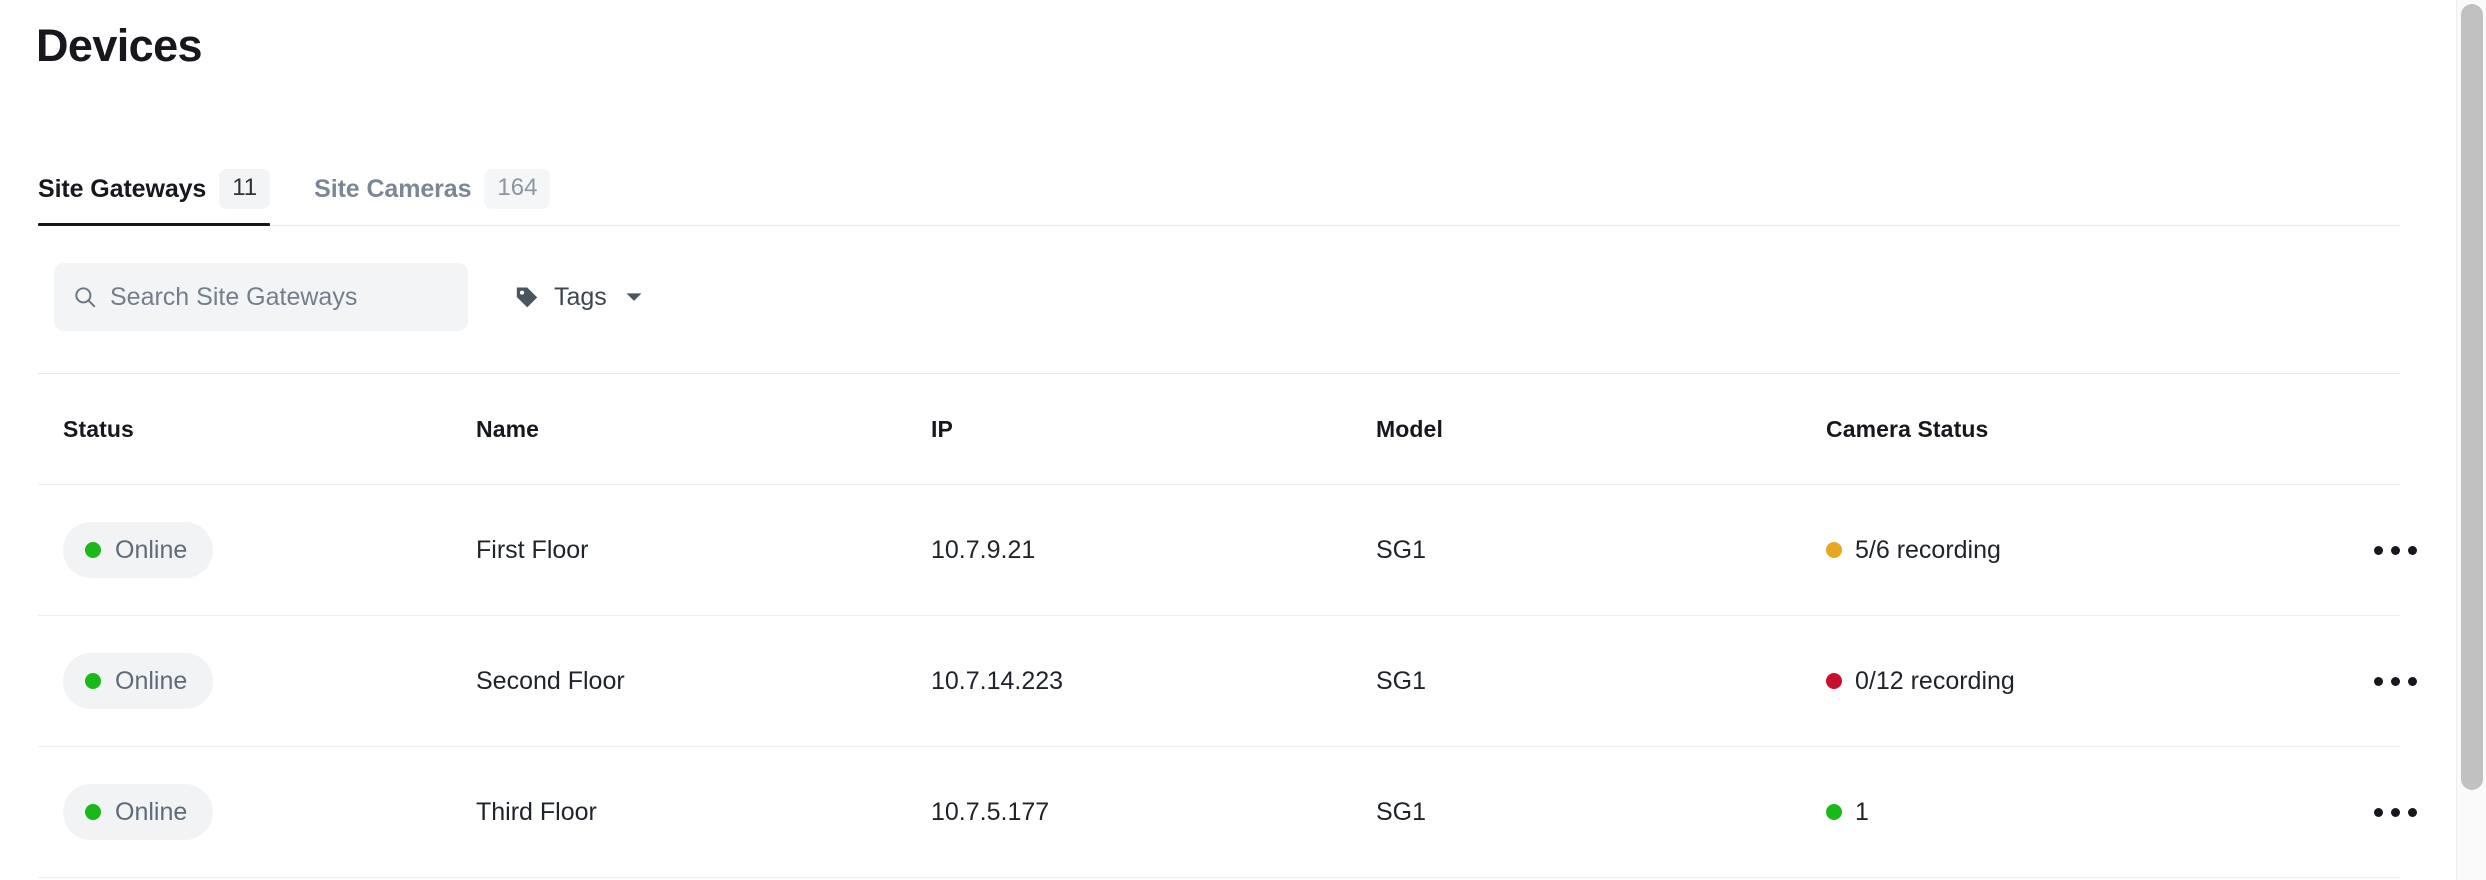  I want to click on cell-camera-status: 5/6 recording, so click(2041, 550).